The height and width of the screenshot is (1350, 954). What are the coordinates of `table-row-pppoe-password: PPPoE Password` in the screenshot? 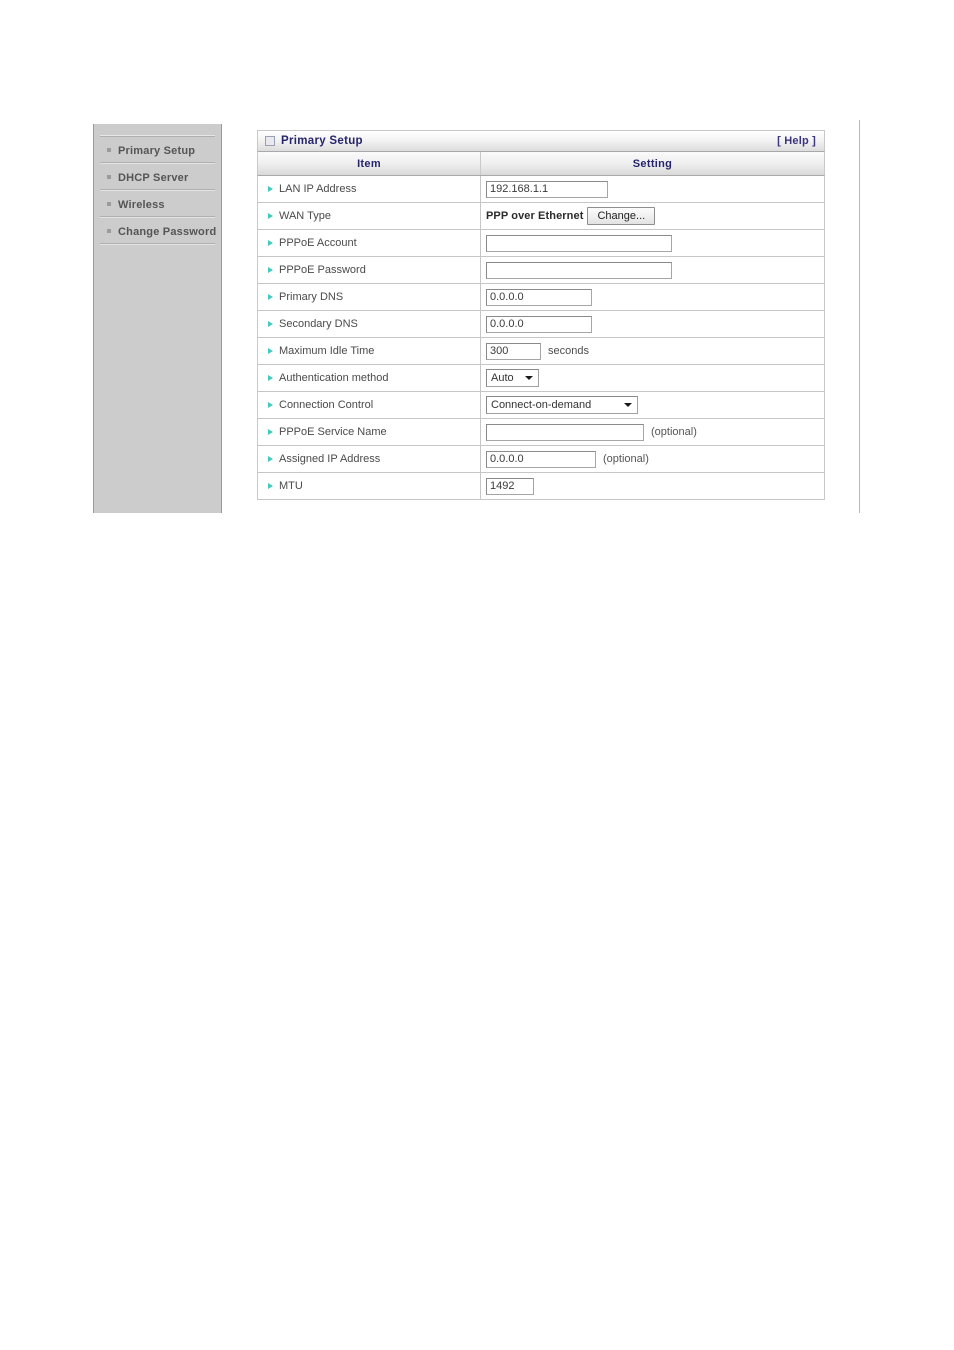 It's located at (541, 270).